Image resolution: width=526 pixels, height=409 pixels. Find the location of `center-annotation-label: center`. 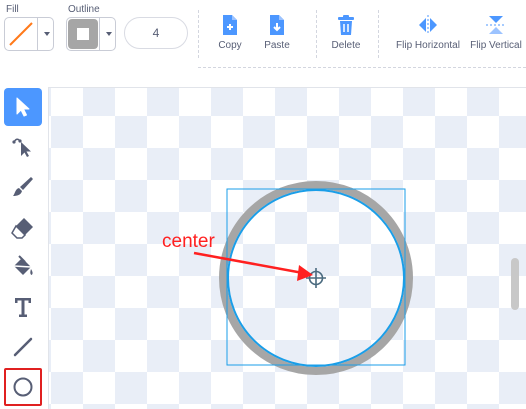

center-annotation-label: center is located at coordinates (188, 241).